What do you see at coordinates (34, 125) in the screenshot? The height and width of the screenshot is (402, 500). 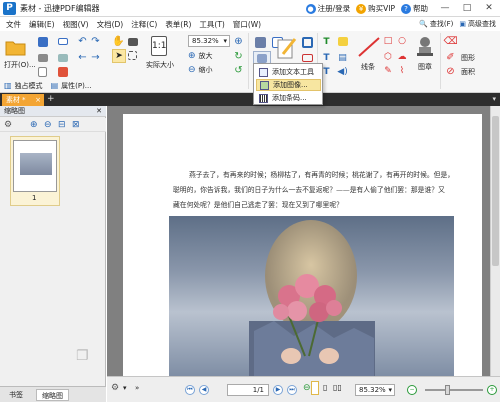 I see `enlarge-thumb-icon: ⊕` at bounding box center [34, 125].